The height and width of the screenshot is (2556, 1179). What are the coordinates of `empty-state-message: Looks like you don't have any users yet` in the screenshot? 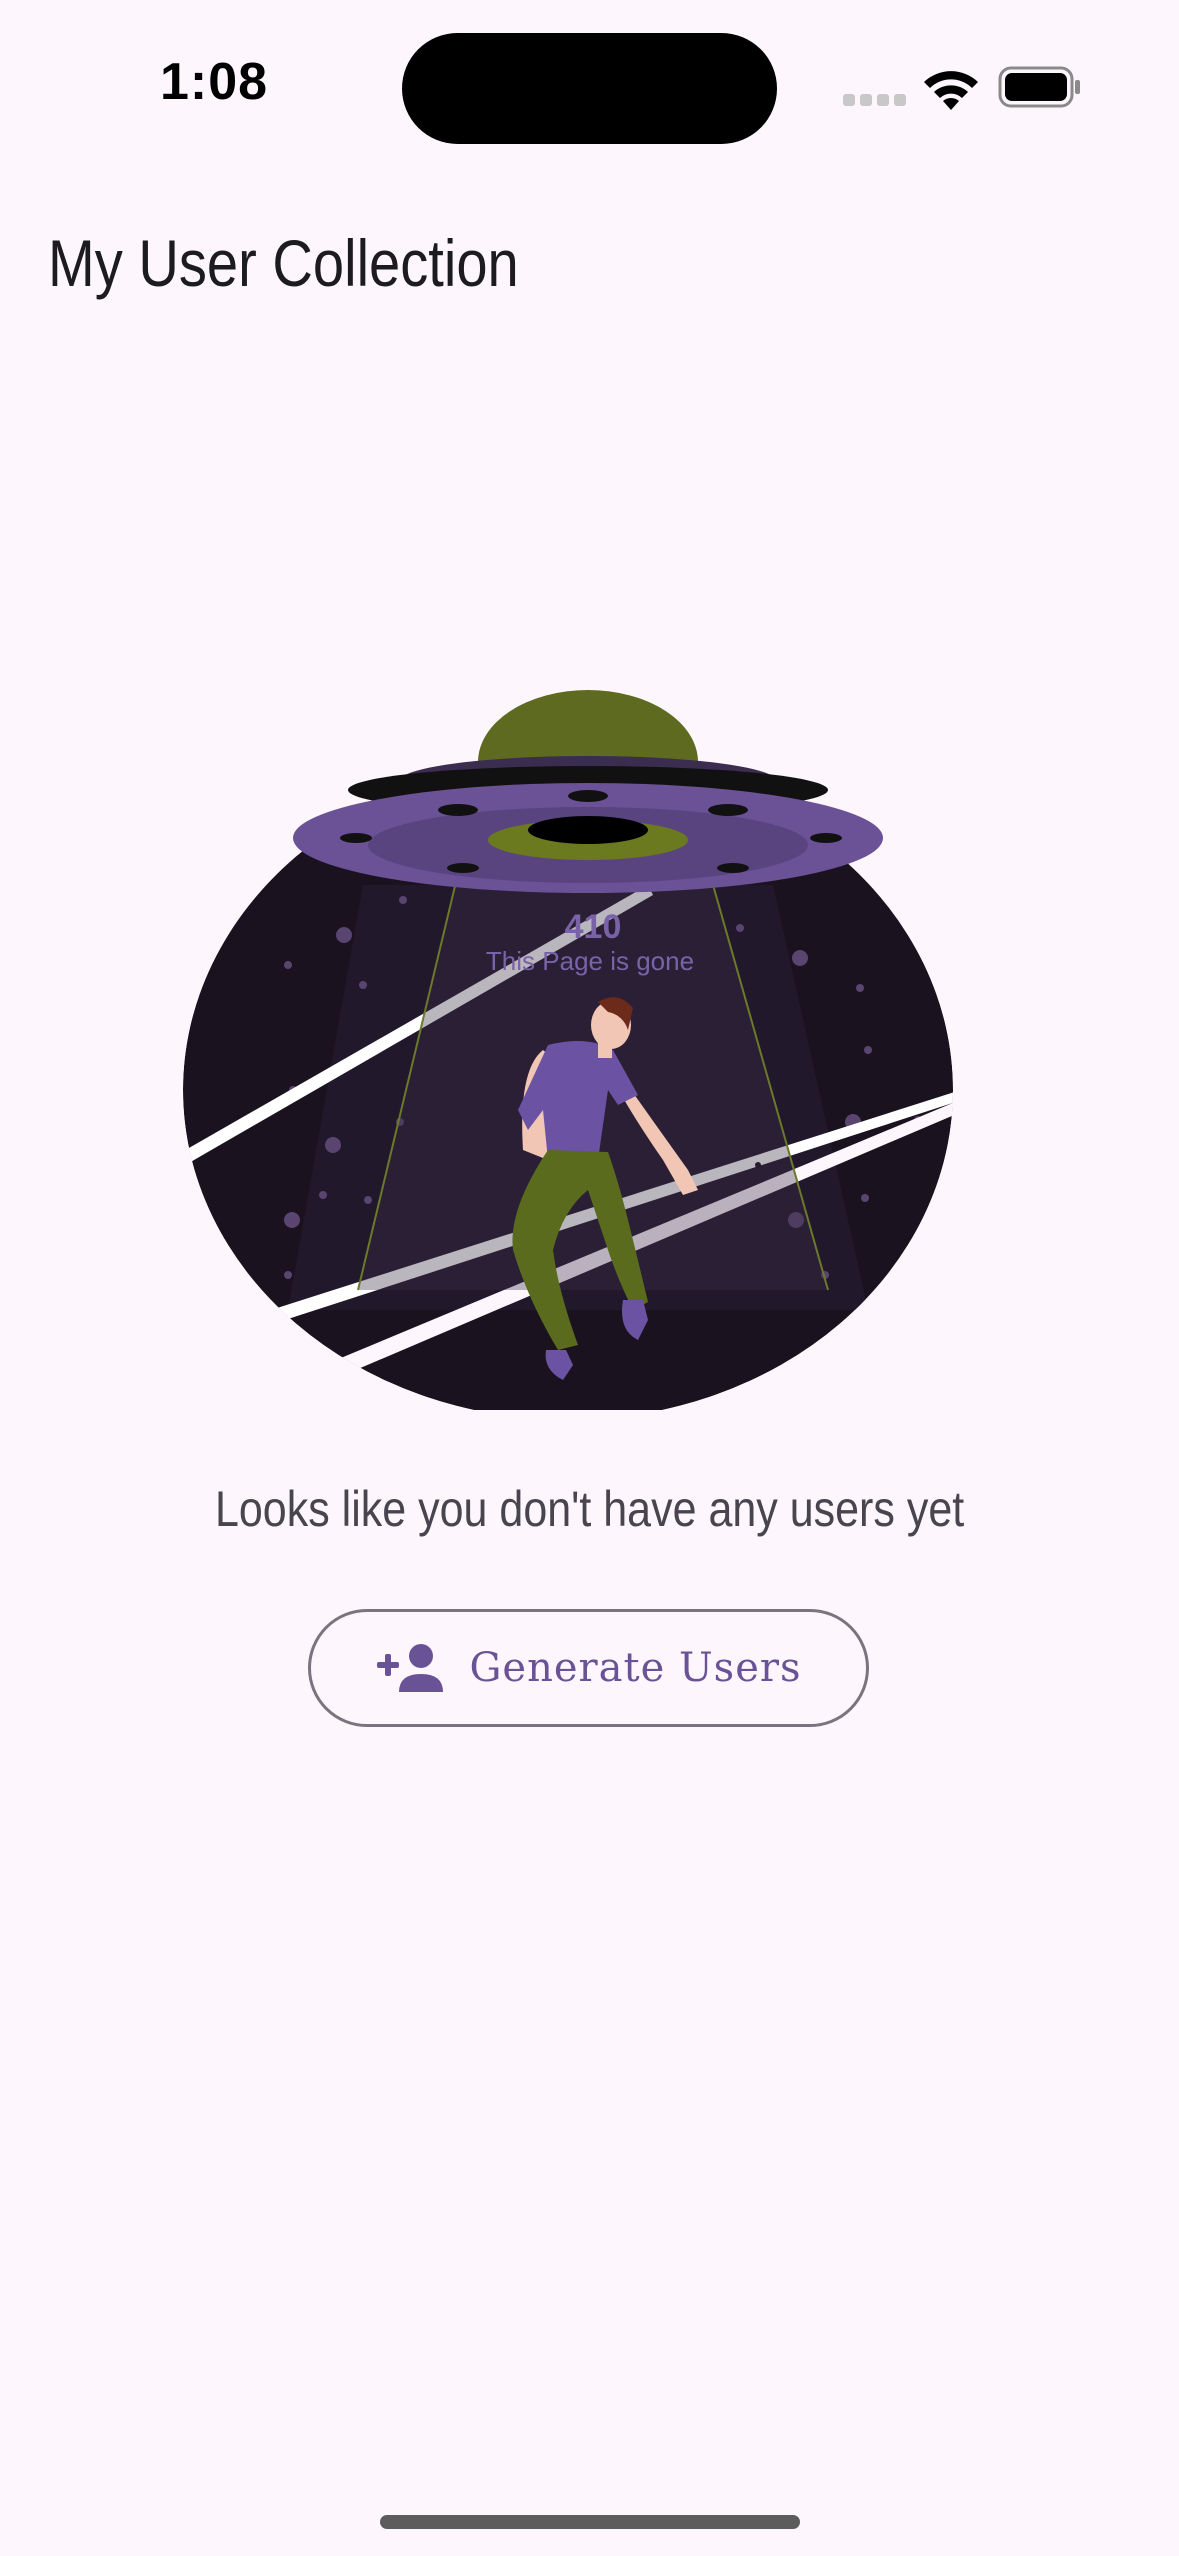 It's located at (589, 1509).